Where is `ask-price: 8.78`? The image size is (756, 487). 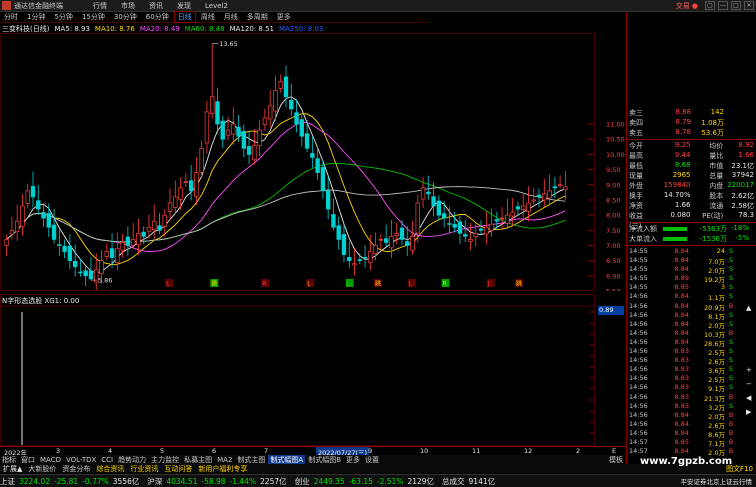
ask-price: 8.78 is located at coordinates (683, 132).